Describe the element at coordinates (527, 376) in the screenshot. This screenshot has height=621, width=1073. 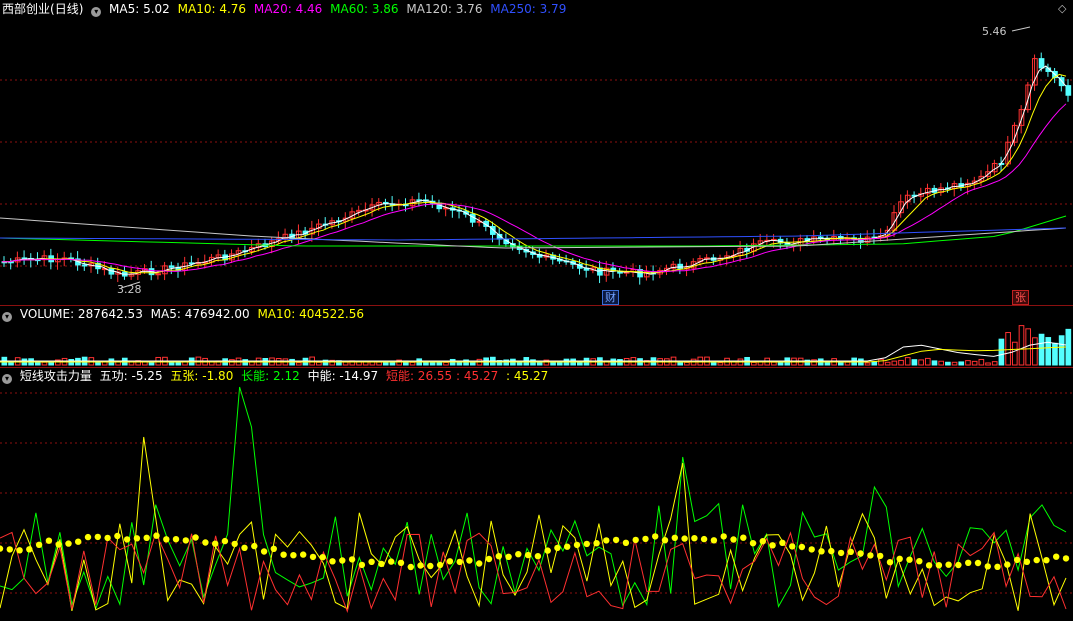
I see `extra-value-yellow: : 45.27` at that location.